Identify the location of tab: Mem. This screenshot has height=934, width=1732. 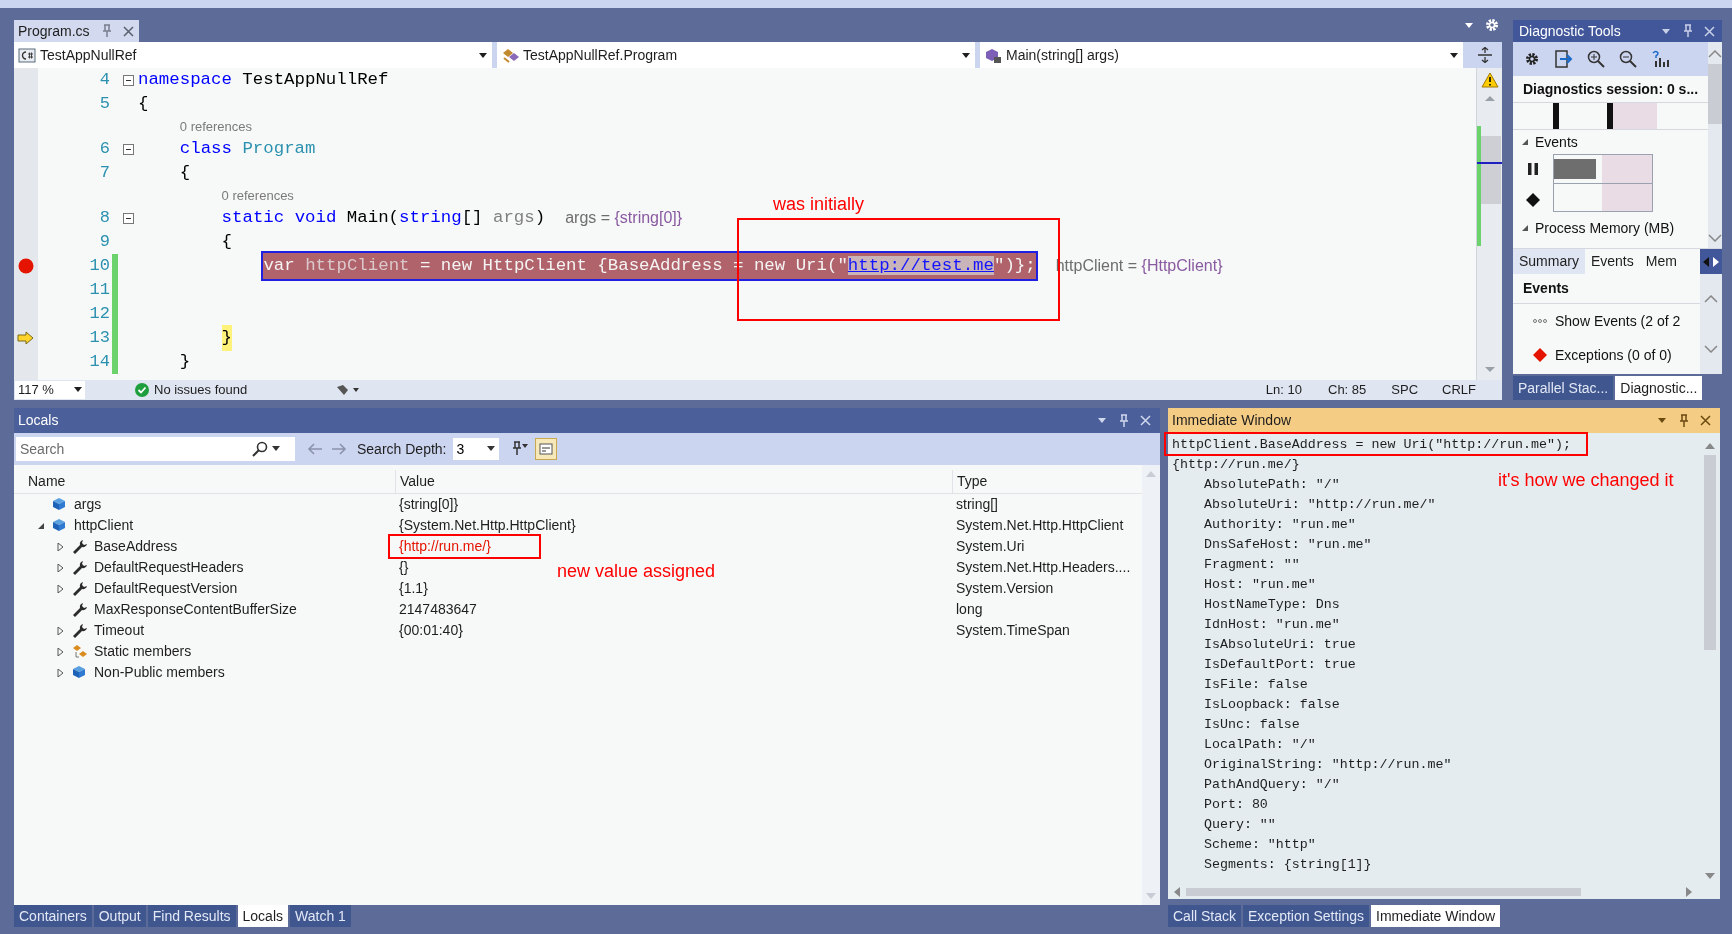
(1661, 261).